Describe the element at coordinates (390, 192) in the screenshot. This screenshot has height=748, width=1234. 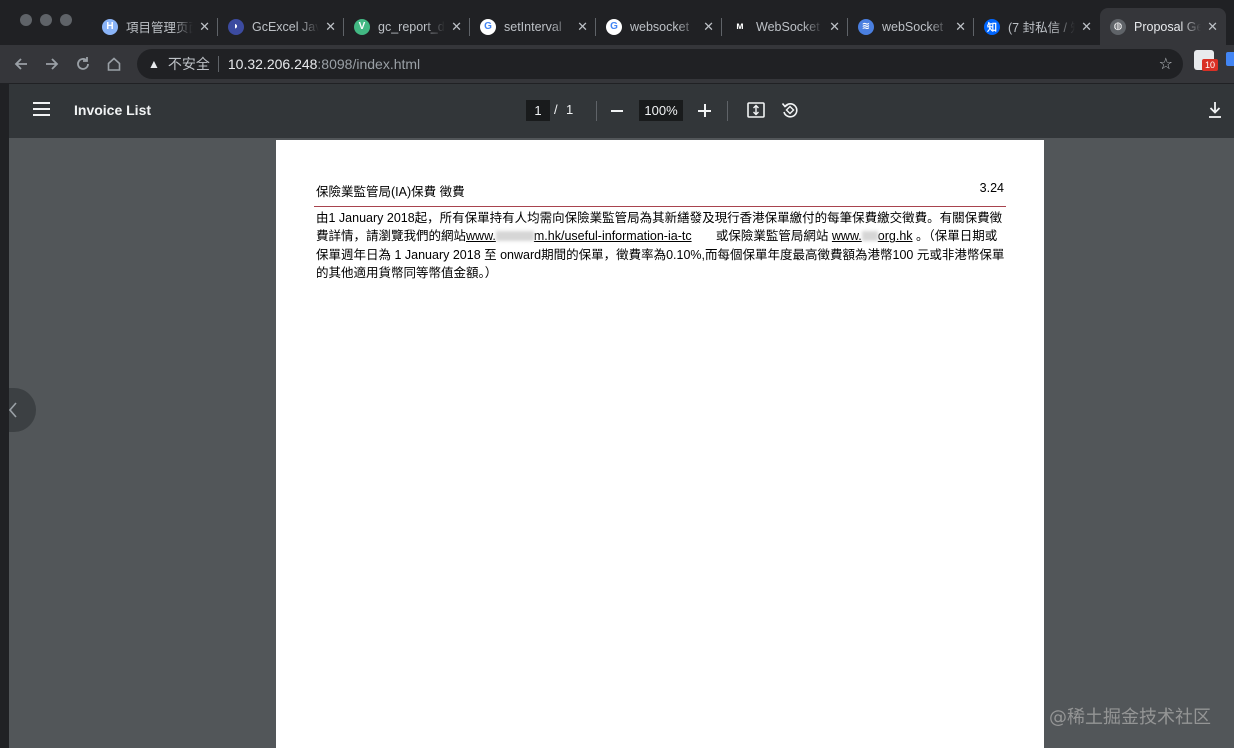
I see `invoice-item-title: 保險業監管局(IA)保費 徵費` at that location.